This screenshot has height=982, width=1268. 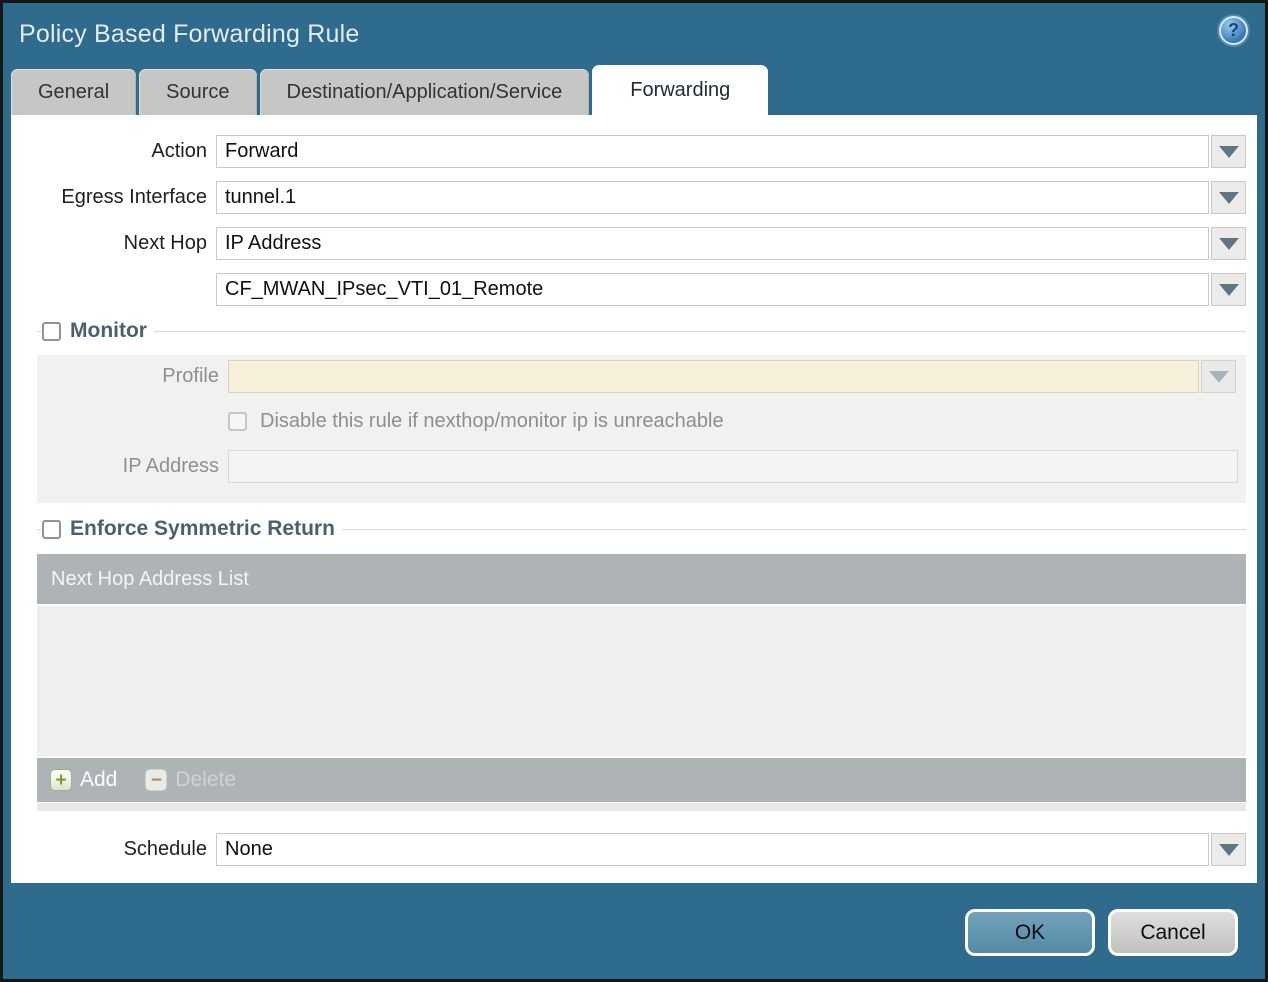 I want to click on monitor-section-label: Monitor, so click(x=108, y=330).